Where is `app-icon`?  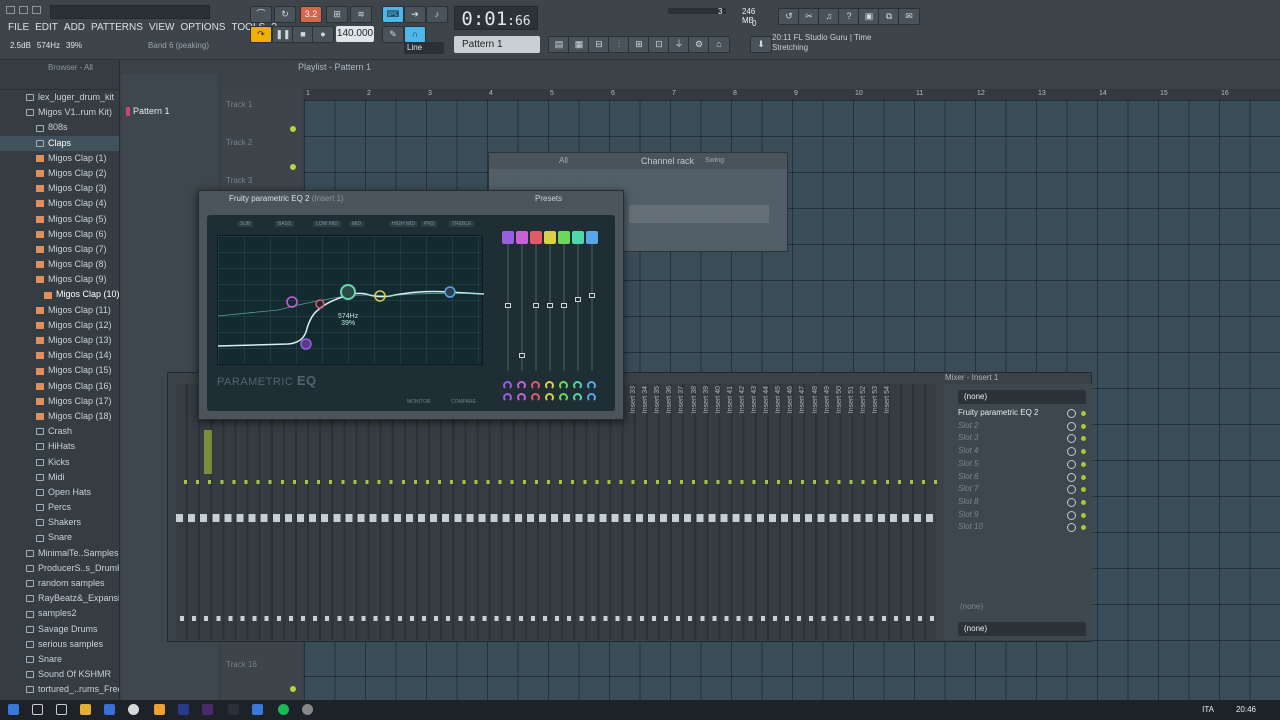 app-icon is located at coordinates (307, 709).